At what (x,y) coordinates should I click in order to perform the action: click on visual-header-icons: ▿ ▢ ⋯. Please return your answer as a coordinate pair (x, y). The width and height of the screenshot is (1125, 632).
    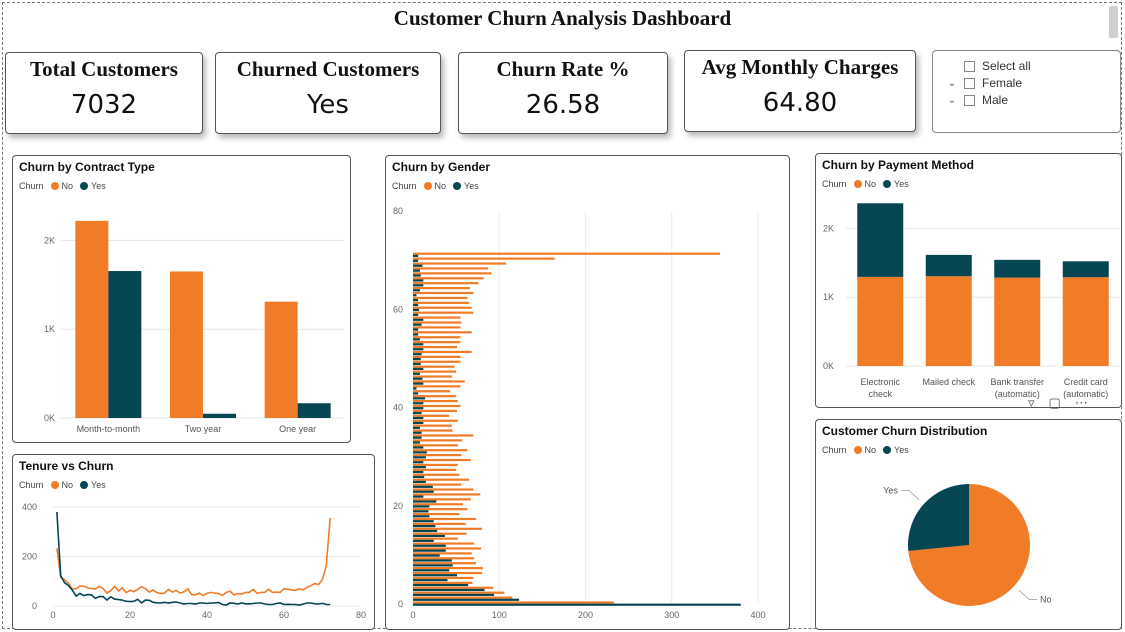
    Looking at the image, I should click on (1058, 403).